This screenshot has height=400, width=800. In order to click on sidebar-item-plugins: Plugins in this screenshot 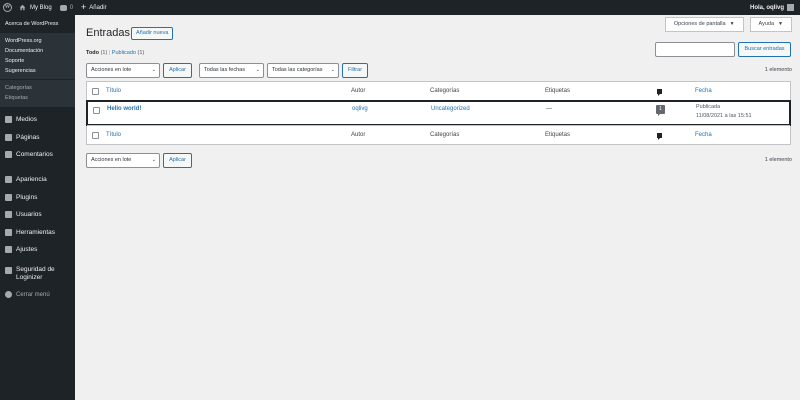, I will do `click(37, 197)`.